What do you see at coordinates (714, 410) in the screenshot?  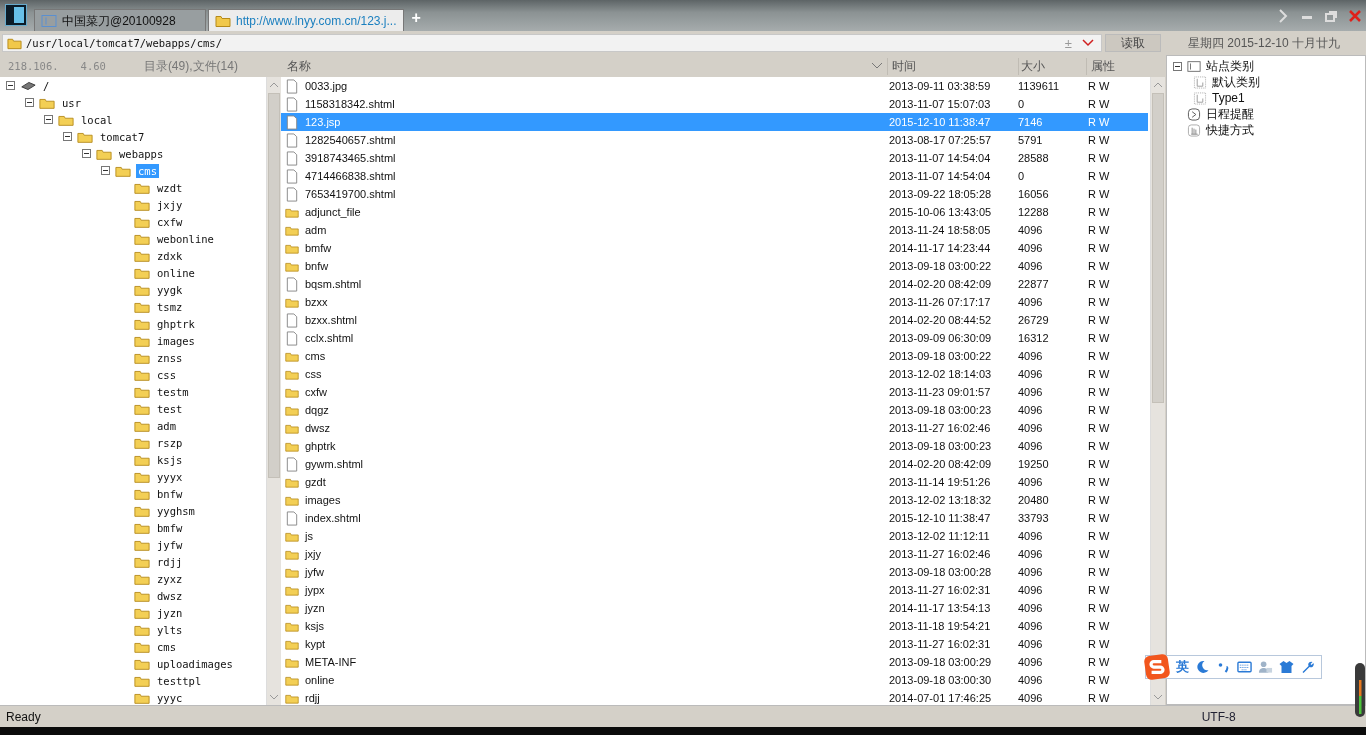 I see `file-row: dqgz 2013-09-18 03:00:23 4096 R W` at bounding box center [714, 410].